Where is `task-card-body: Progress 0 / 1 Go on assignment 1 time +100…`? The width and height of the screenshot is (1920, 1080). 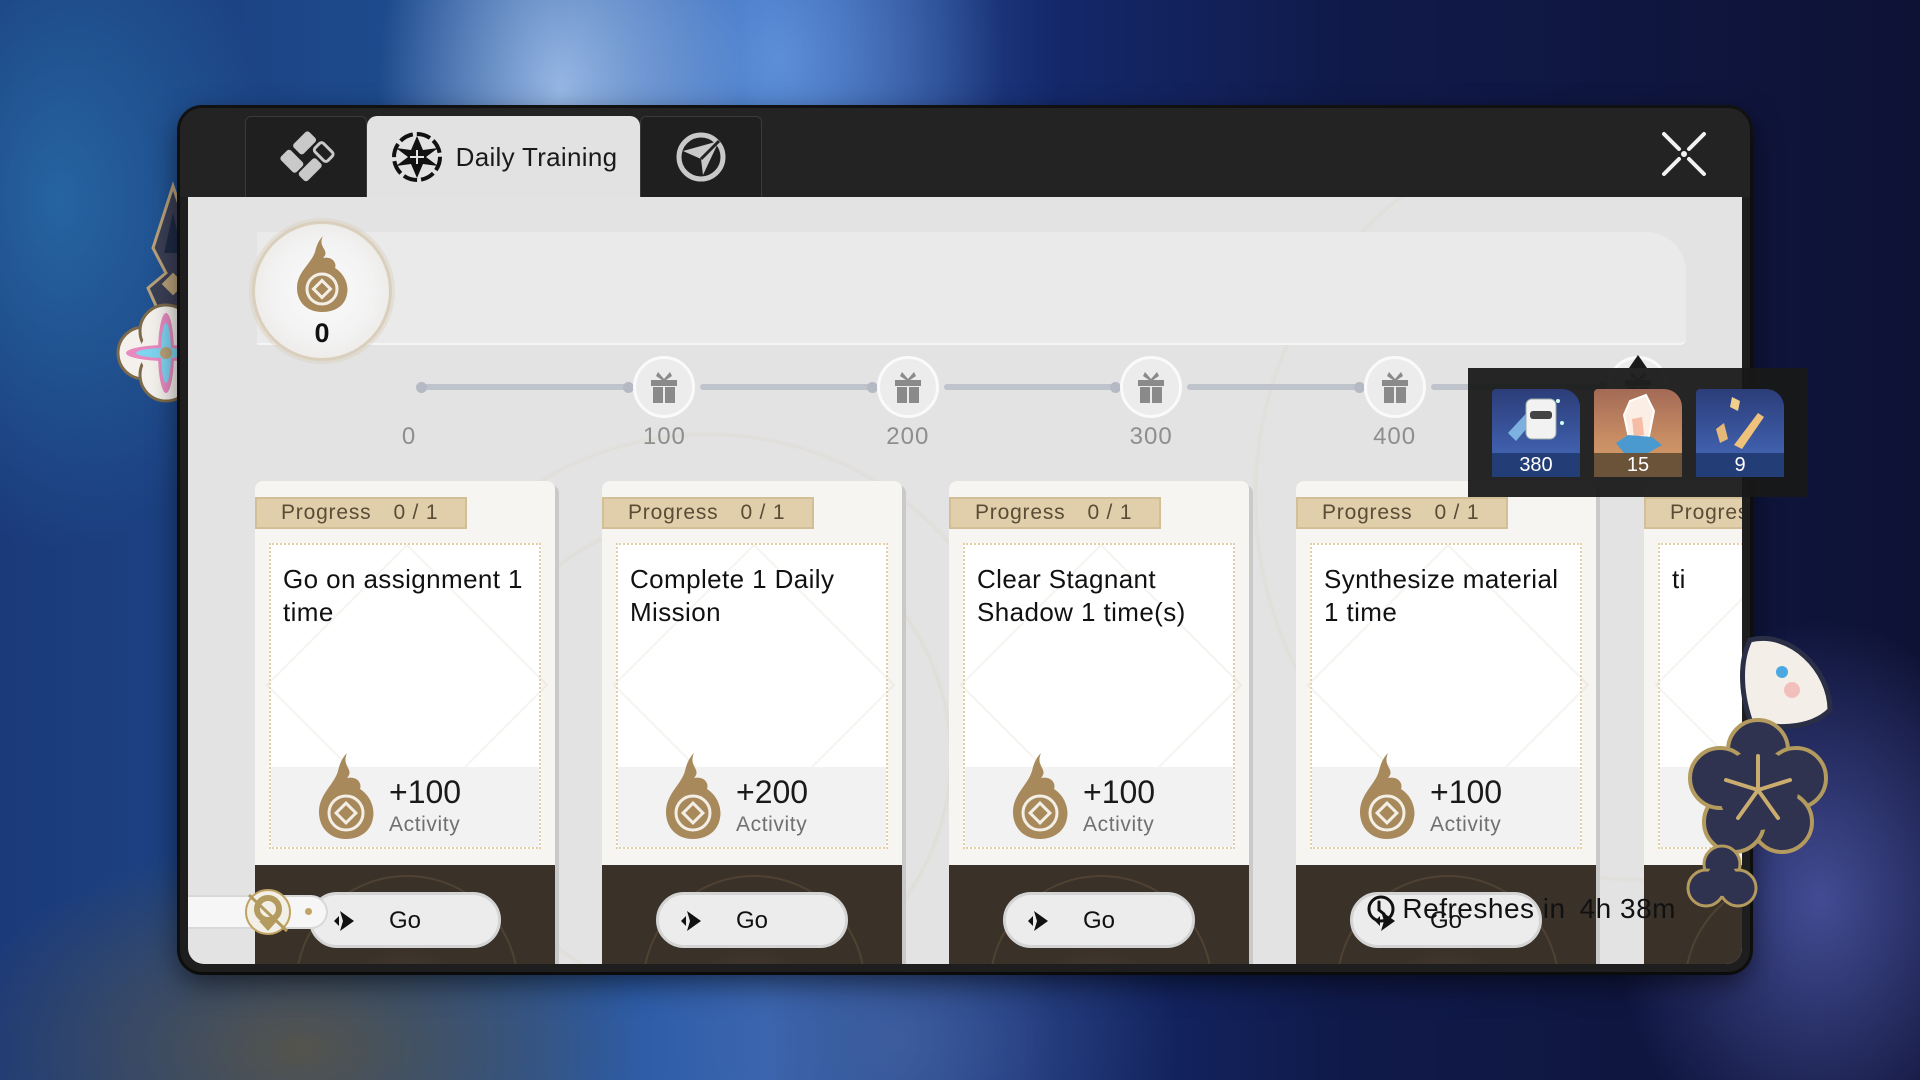
task-card-body: Progress 0 / 1 Go on assignment 1 time +100… is located at coordinates (405, 673).